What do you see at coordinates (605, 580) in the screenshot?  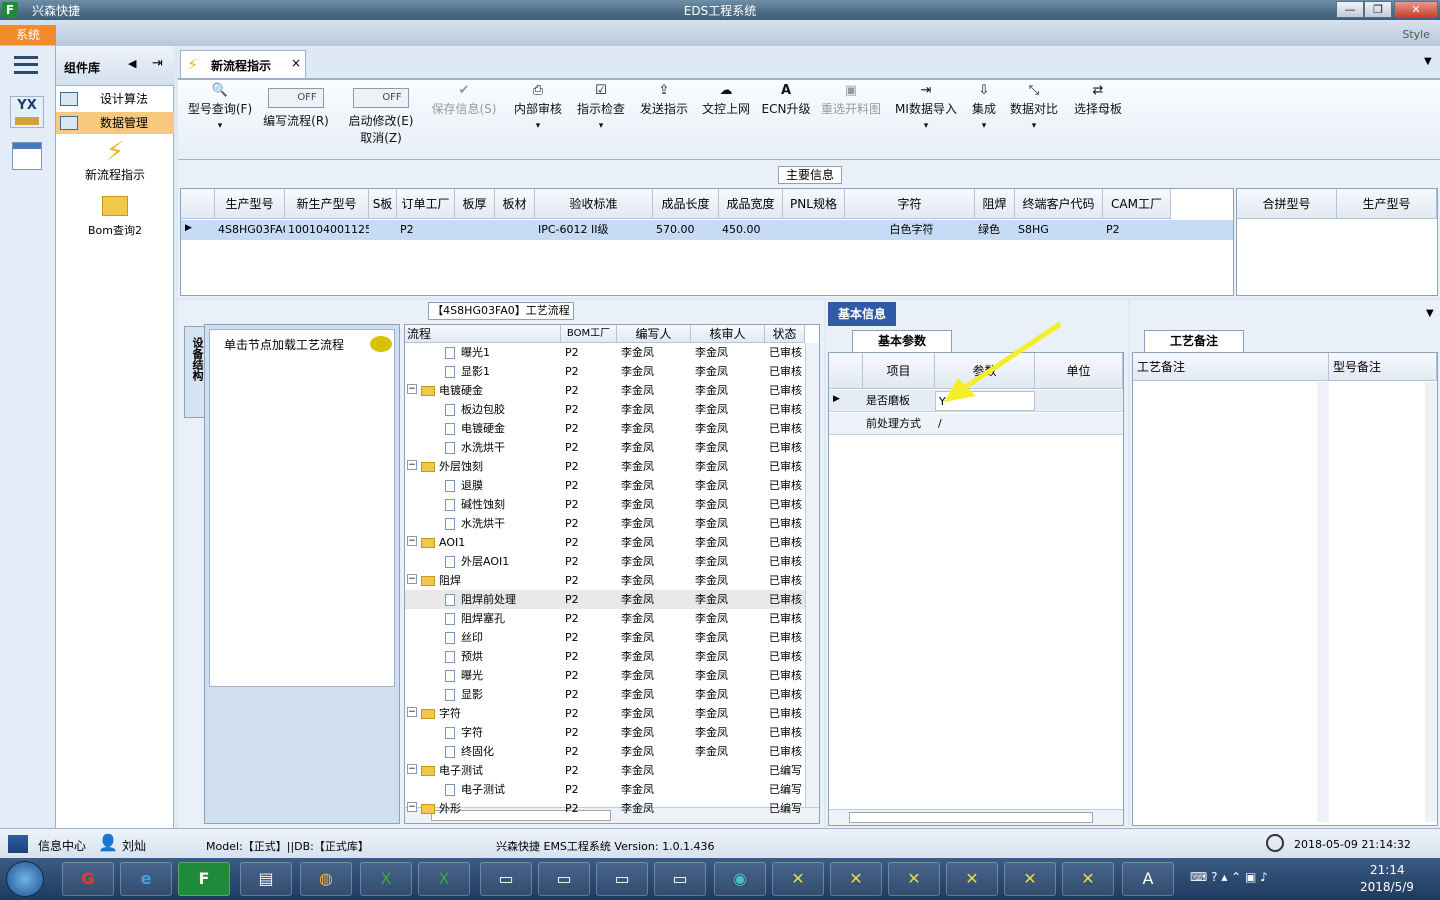 I see `tree-row: − 阻焊 P2 李金凤 李金凤 已审核` at bounding box center [605, 580].